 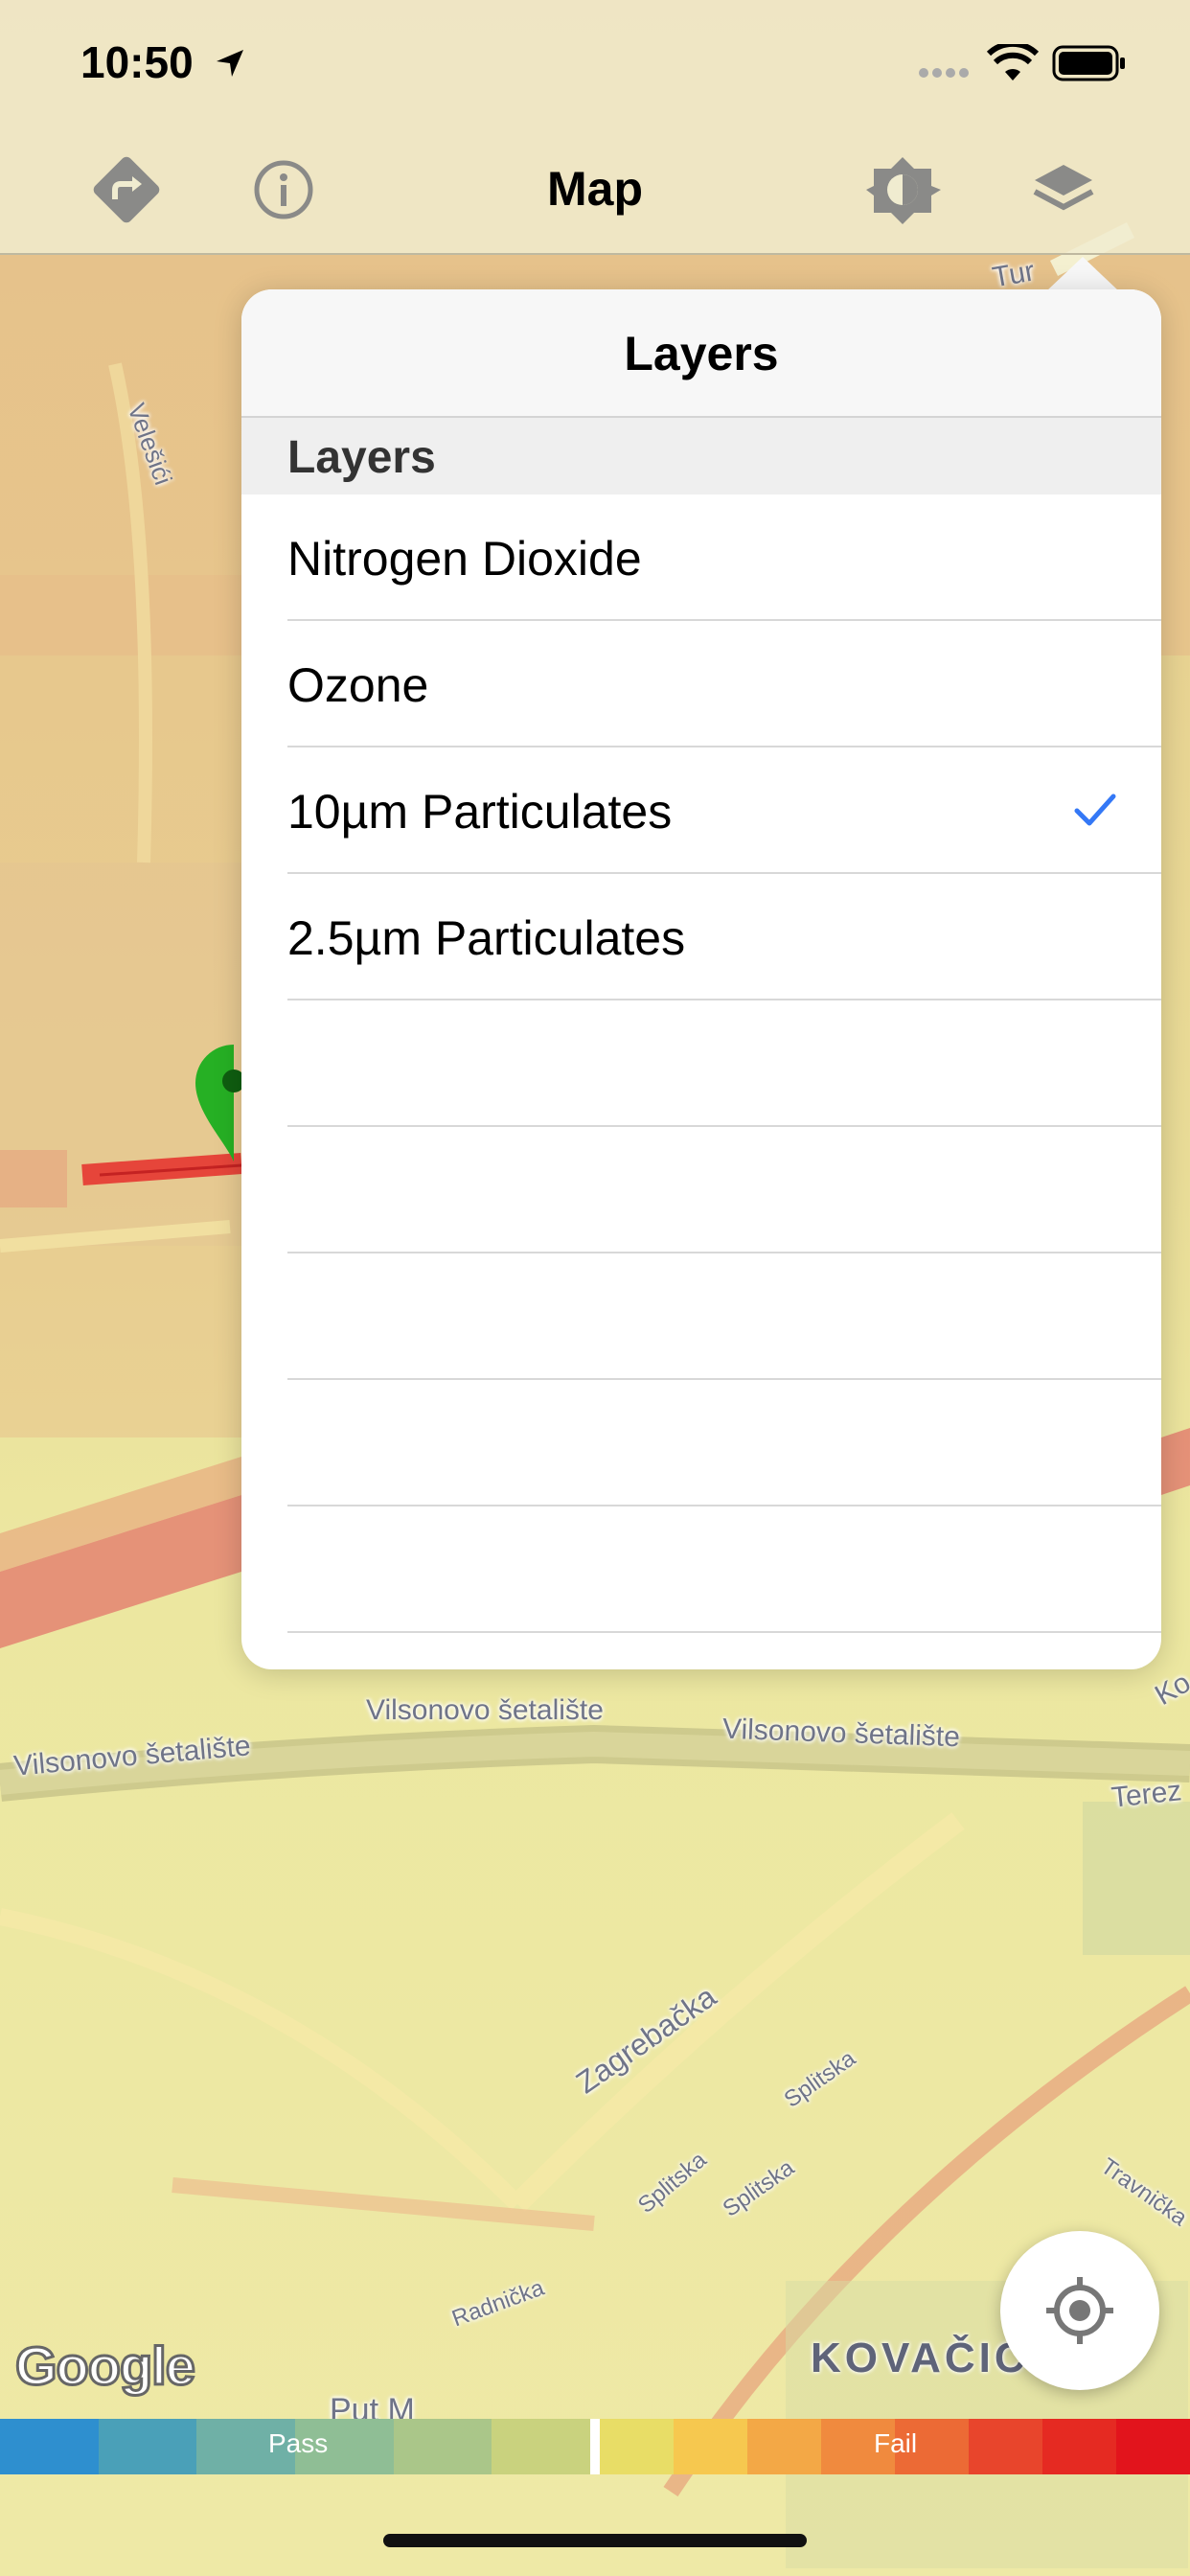 I want to click on wifi-icon, so click(x=1013, y=62).